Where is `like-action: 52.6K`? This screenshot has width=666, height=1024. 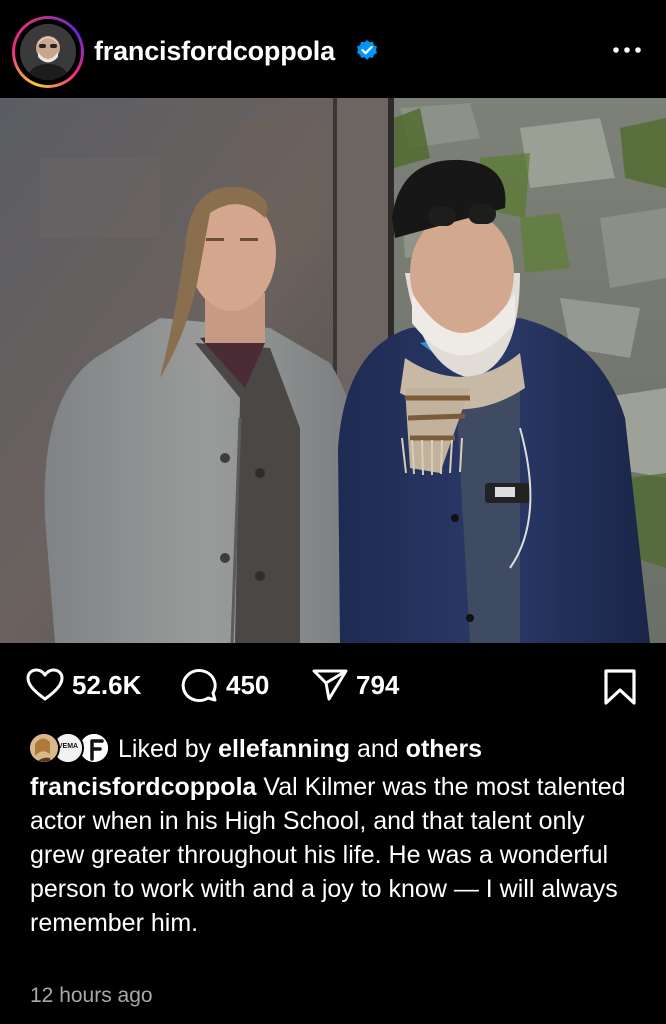 like-action: 52.6K is located at coordinates (83, 685).